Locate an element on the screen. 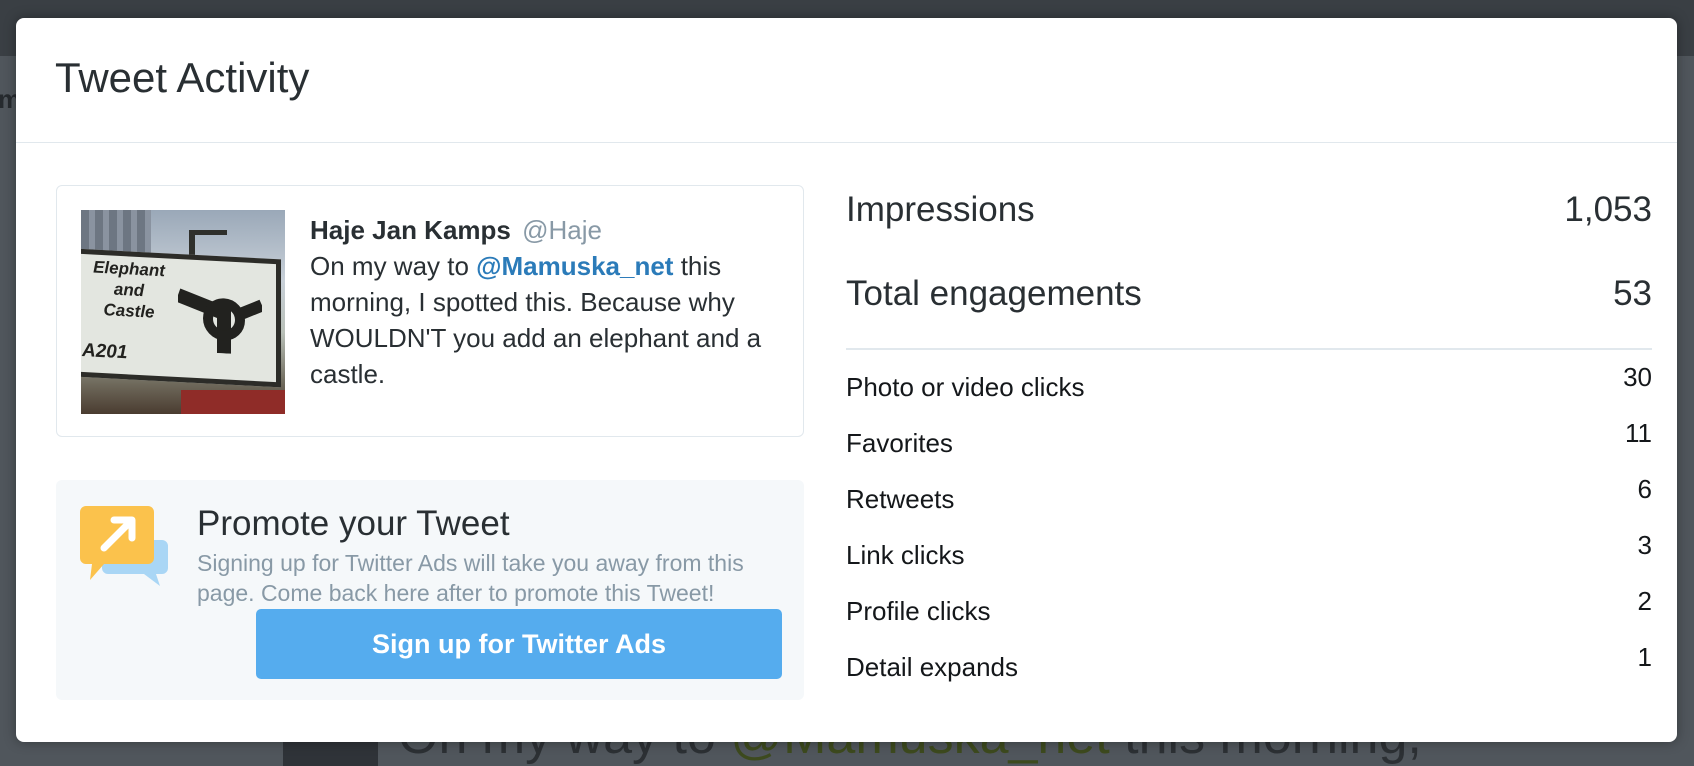 Image resolution: width=1694 pixels, height=766 pixels. stat-label: Retweets is located at coordinates (900, 499).